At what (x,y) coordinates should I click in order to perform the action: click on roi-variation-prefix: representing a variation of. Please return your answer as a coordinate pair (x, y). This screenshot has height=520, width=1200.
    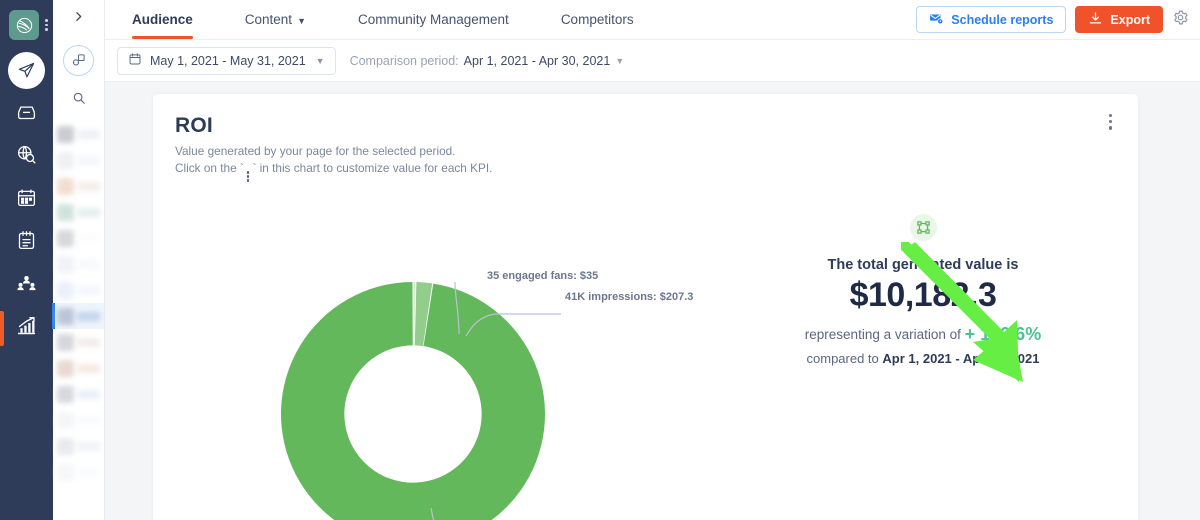
    Looking at the image, I should click on (882, 334).